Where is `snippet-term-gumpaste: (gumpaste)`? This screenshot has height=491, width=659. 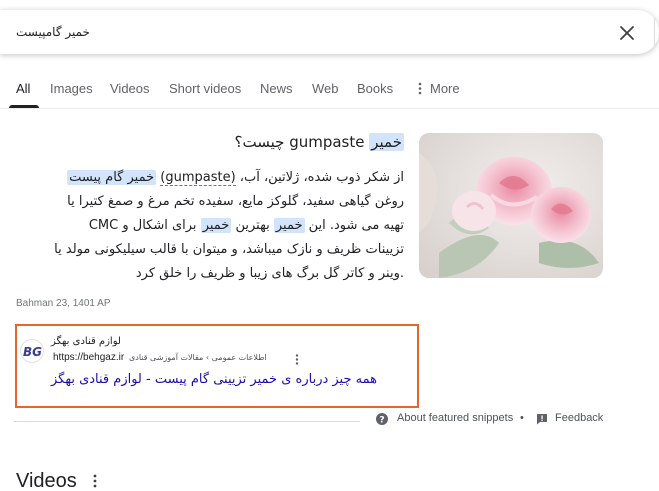
snippet-term-gumpaste: (gumpaste) is located at coordinates (198, 178).